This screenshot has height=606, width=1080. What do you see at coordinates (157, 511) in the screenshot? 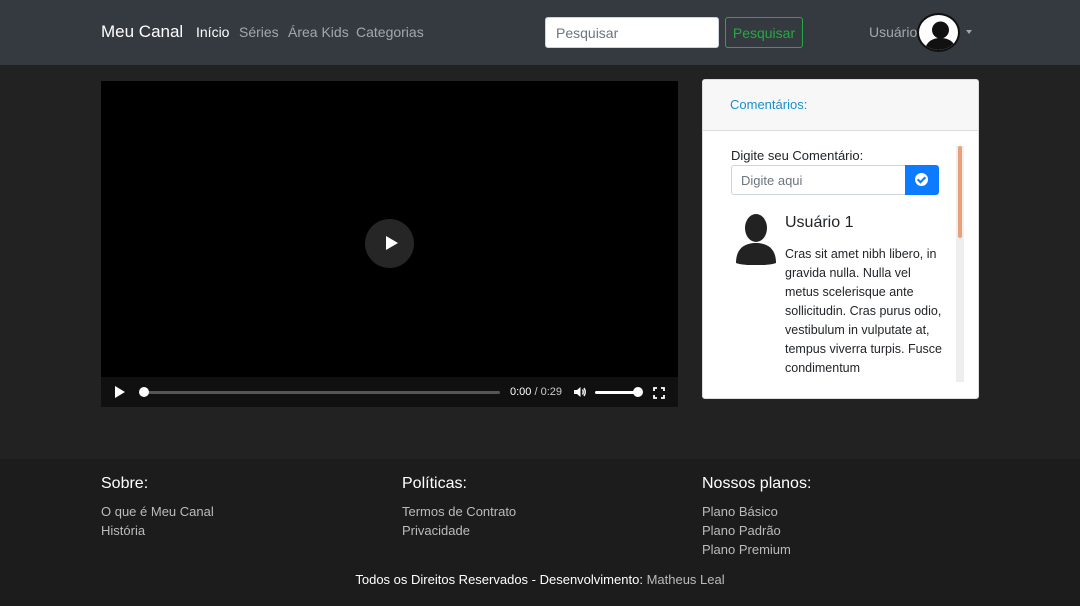
I see `footer-link-o-que-e: O que é Meu Canal` at bounding box center [157, 511].